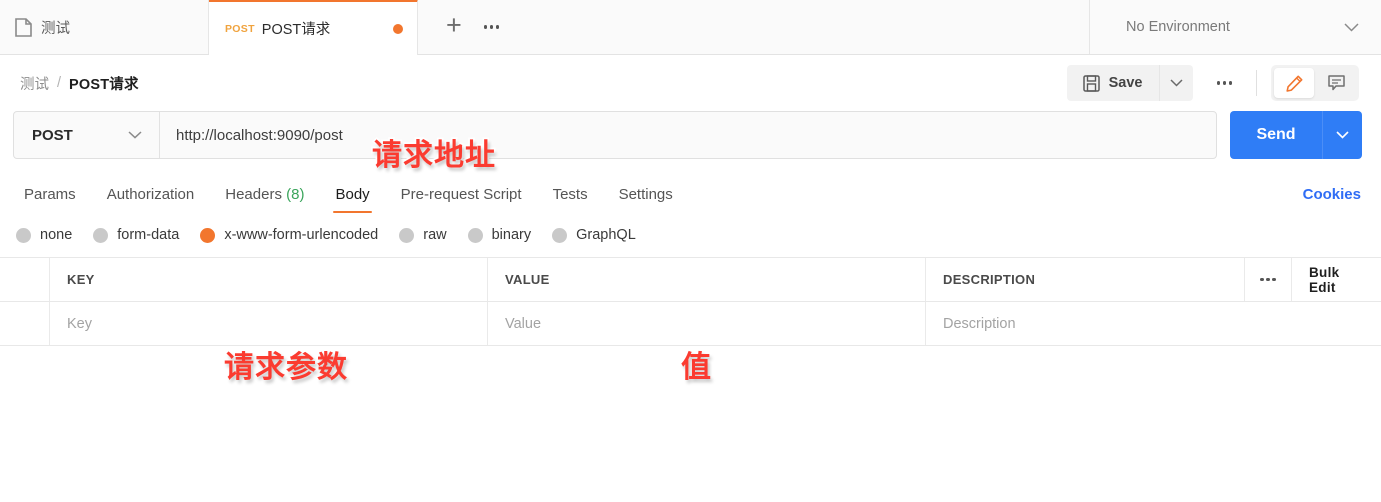 Image resolution: width=1381 pixels, height=502 pixels. What do you see at coordinates (454, 25) in the screenshot?
I see `new-tab-button: +` at bounding box center [454, 25].